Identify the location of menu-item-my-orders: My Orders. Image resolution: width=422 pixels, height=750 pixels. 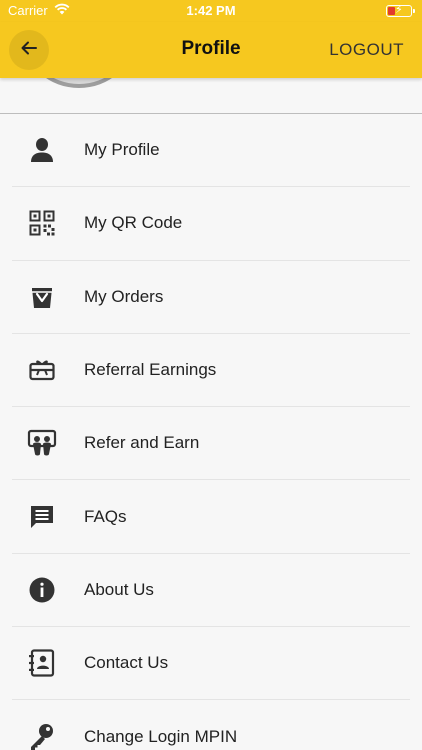
(211, 297).